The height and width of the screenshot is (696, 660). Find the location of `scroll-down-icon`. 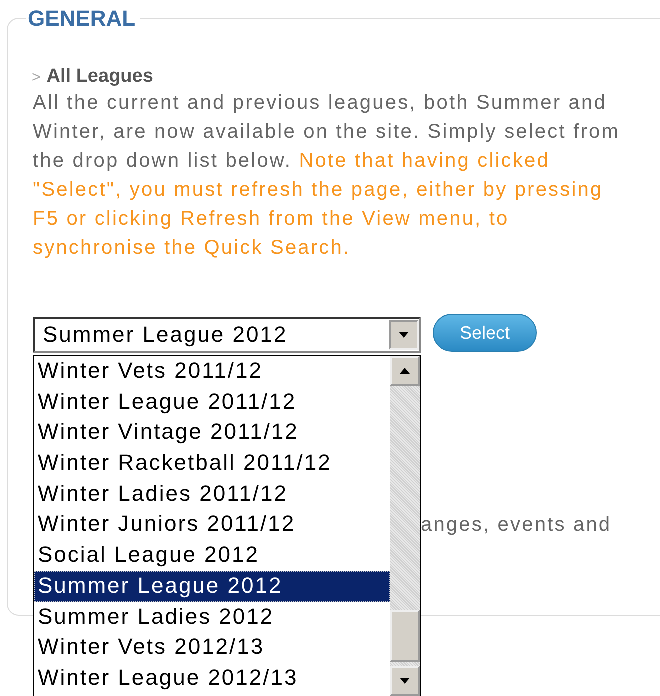

scroll-down-icon is located at coordinates (405, 681).